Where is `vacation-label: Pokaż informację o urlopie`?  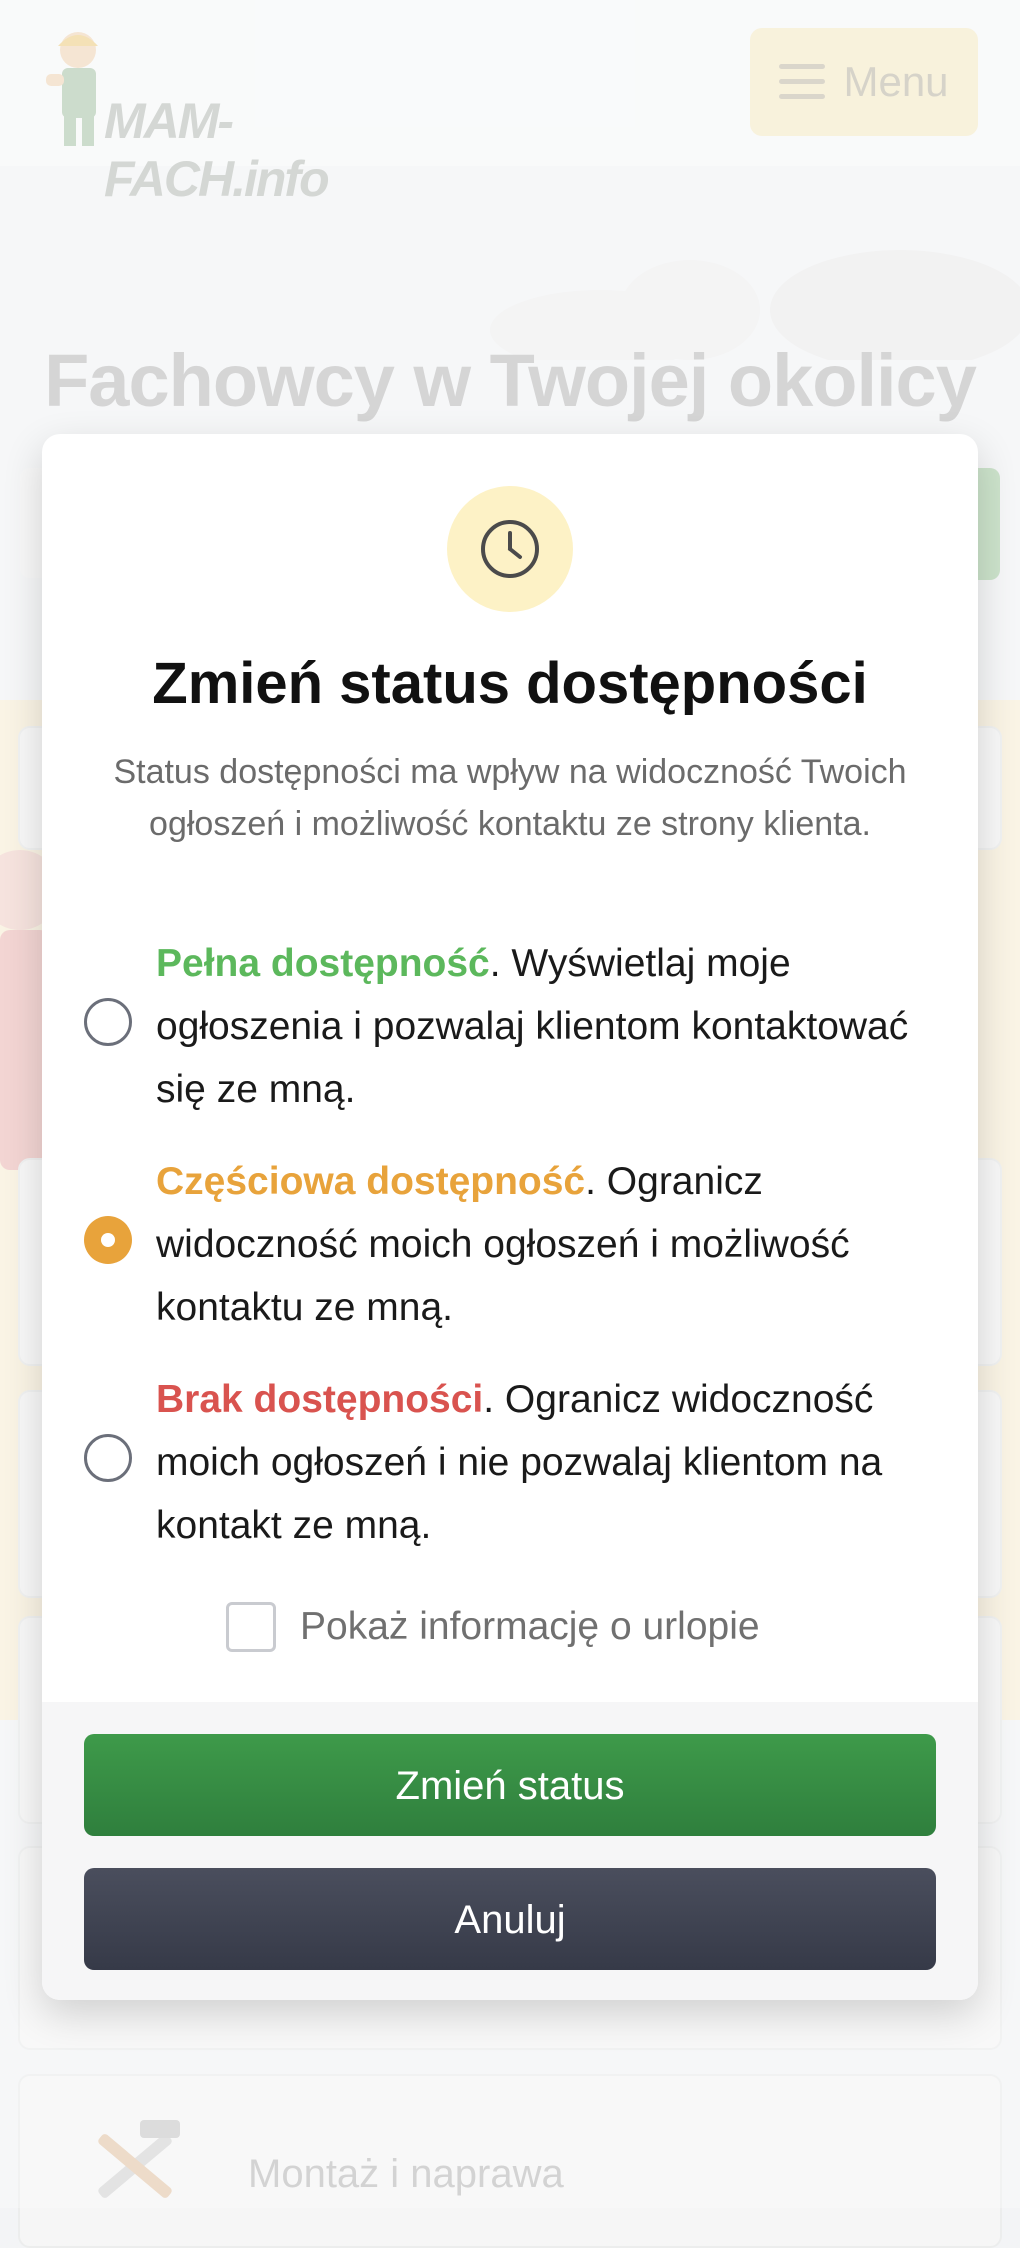
vacation-label: Pokaż informację o urlopie is located at coordinates (530, 1626).